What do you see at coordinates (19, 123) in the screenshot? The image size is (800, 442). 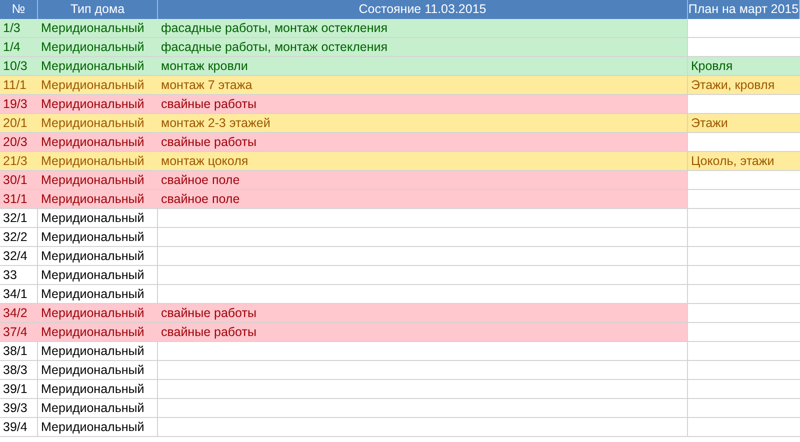 I see `number-cell: 20/1` at bounding box center [19, 123].